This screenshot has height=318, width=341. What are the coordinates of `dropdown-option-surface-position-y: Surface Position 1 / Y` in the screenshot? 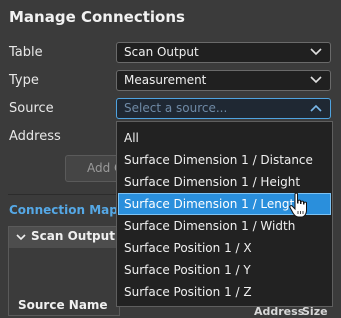 It's located at (224, 270).